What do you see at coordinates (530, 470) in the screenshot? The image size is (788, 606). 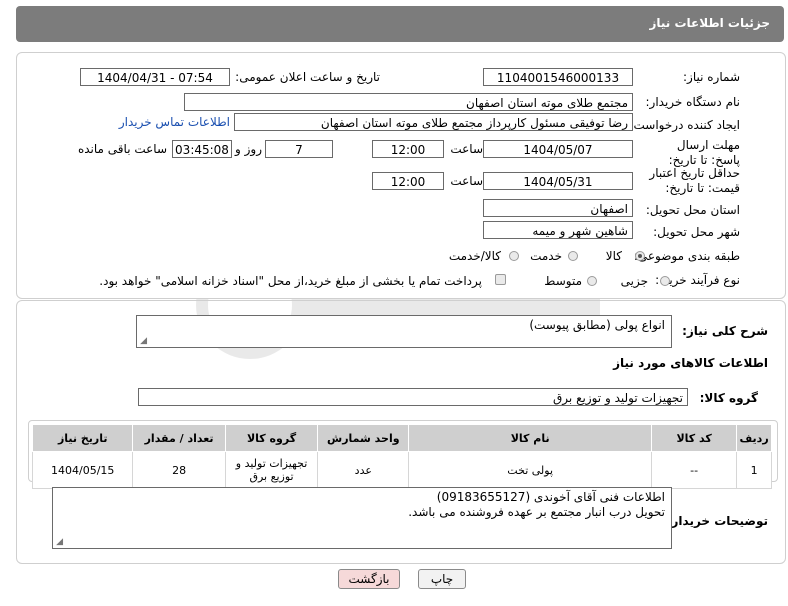 I see `cell-name: پولی تخت` at bounding box center [530, 470].